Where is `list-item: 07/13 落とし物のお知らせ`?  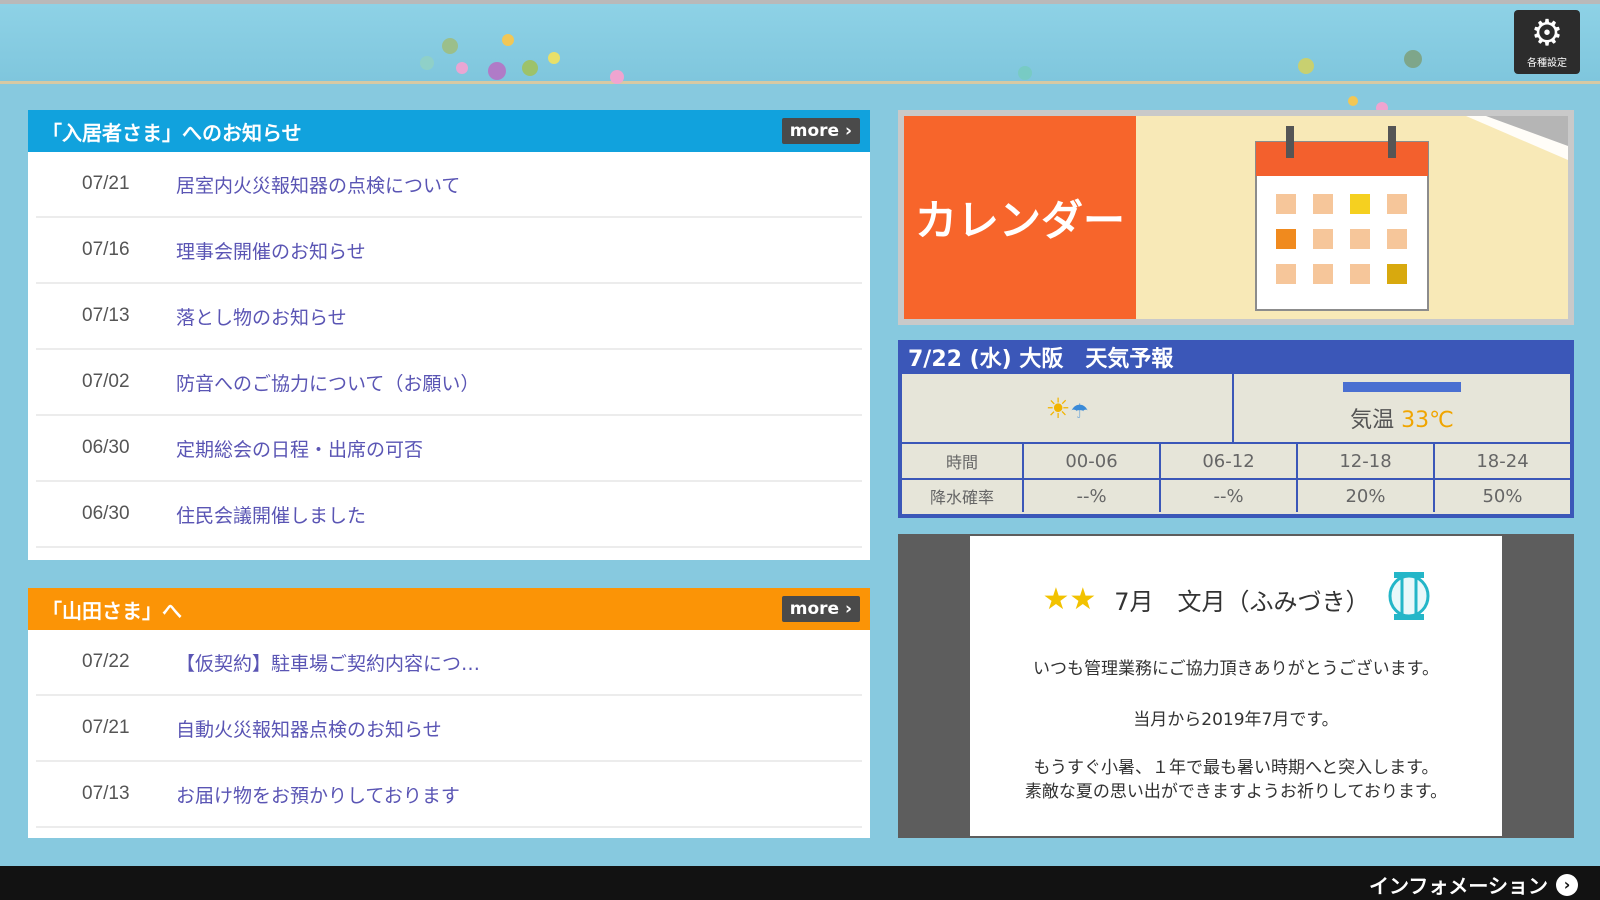 list-item: 07/13 落とし物のお知らせ is located at coordinates (449, 317).